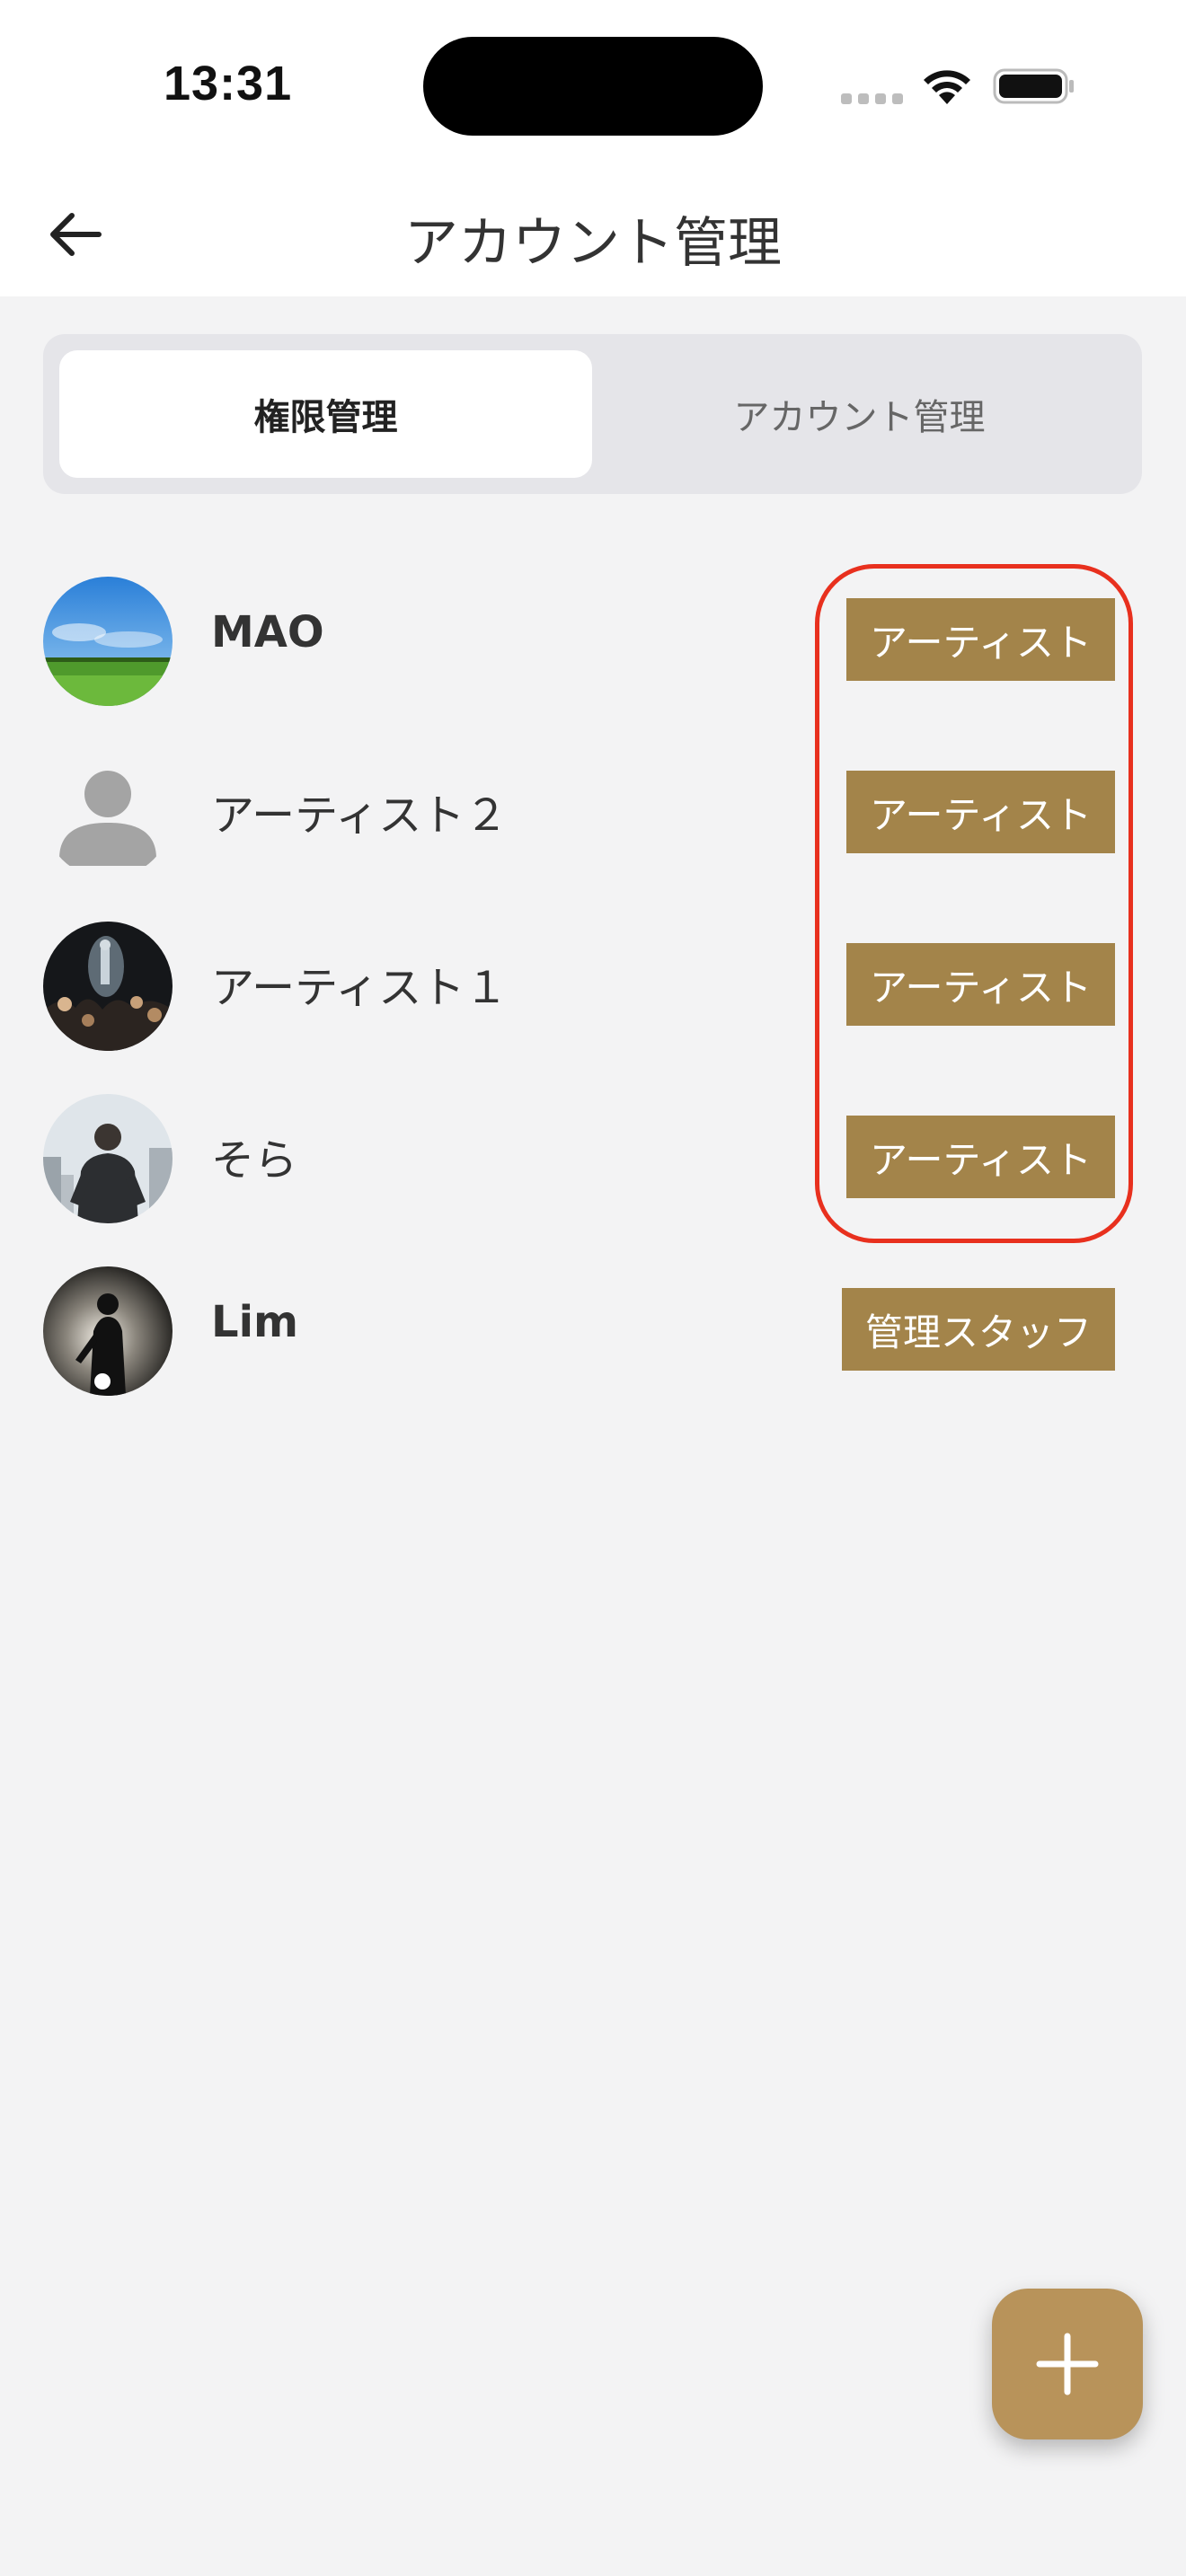 The width and height of the screenshot is (1186, 2576). What do you see at coordinates (593, 1333) in the screenshot?
I see `account-row: Lim 管理スタッフ` at bounding box center [593, 1333].